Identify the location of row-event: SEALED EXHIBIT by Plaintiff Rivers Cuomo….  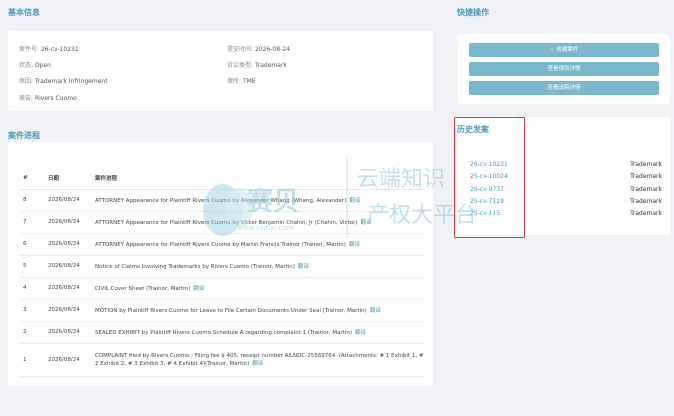
(260, 332).